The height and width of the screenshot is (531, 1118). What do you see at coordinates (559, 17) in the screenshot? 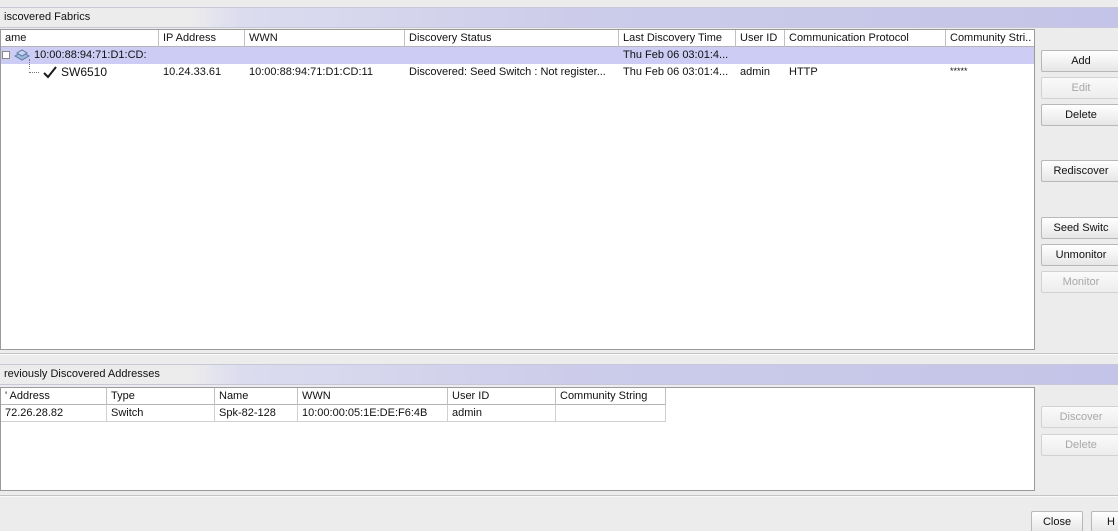
I see `discovered-fabrics-header: iscovered Fabrics` at bounding box center [559, 17].